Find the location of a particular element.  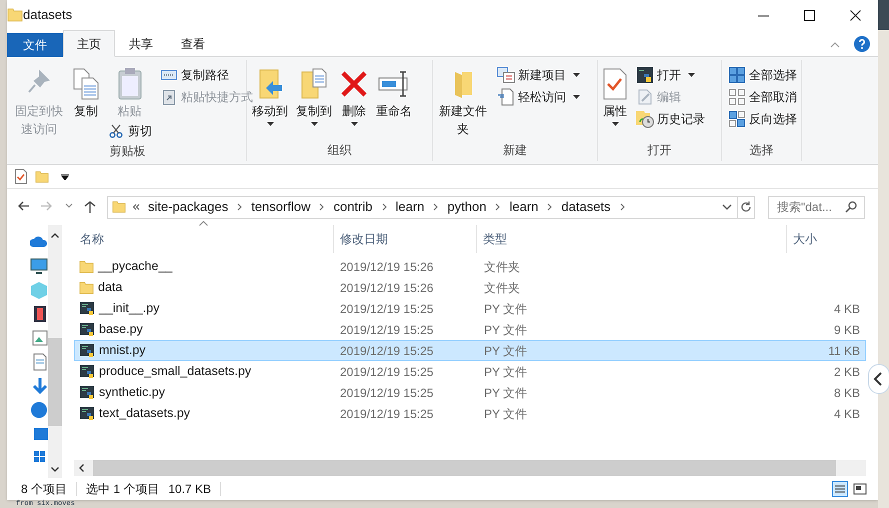

size-cell-text: 9 KB is located at coordinates (847, 330).